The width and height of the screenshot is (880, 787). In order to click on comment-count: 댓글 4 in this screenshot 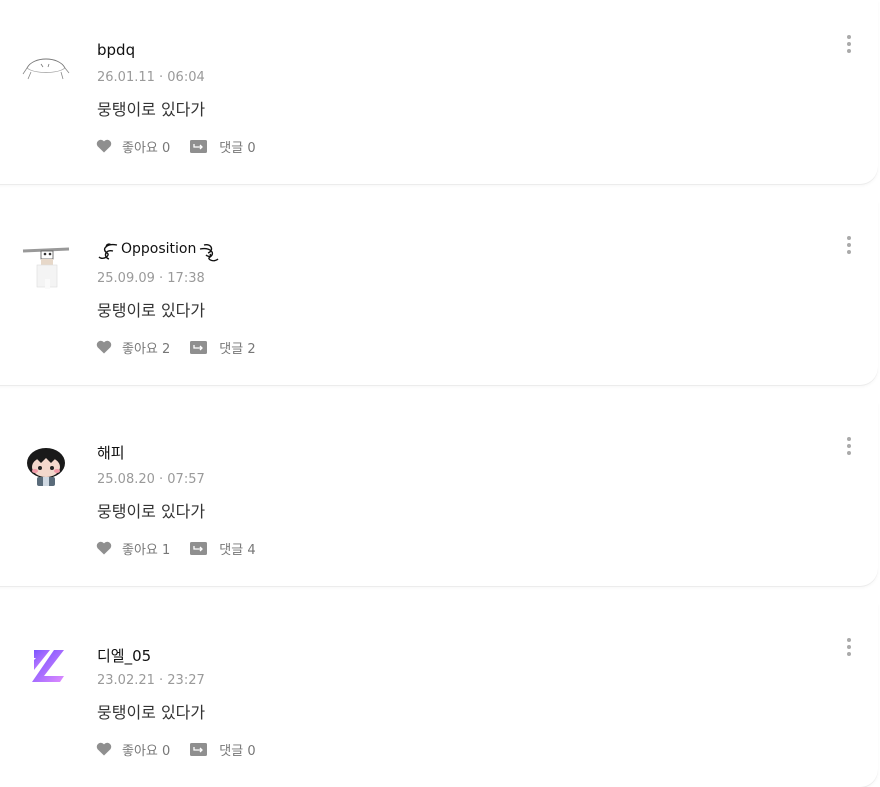, I will do `click(237, 550)`.